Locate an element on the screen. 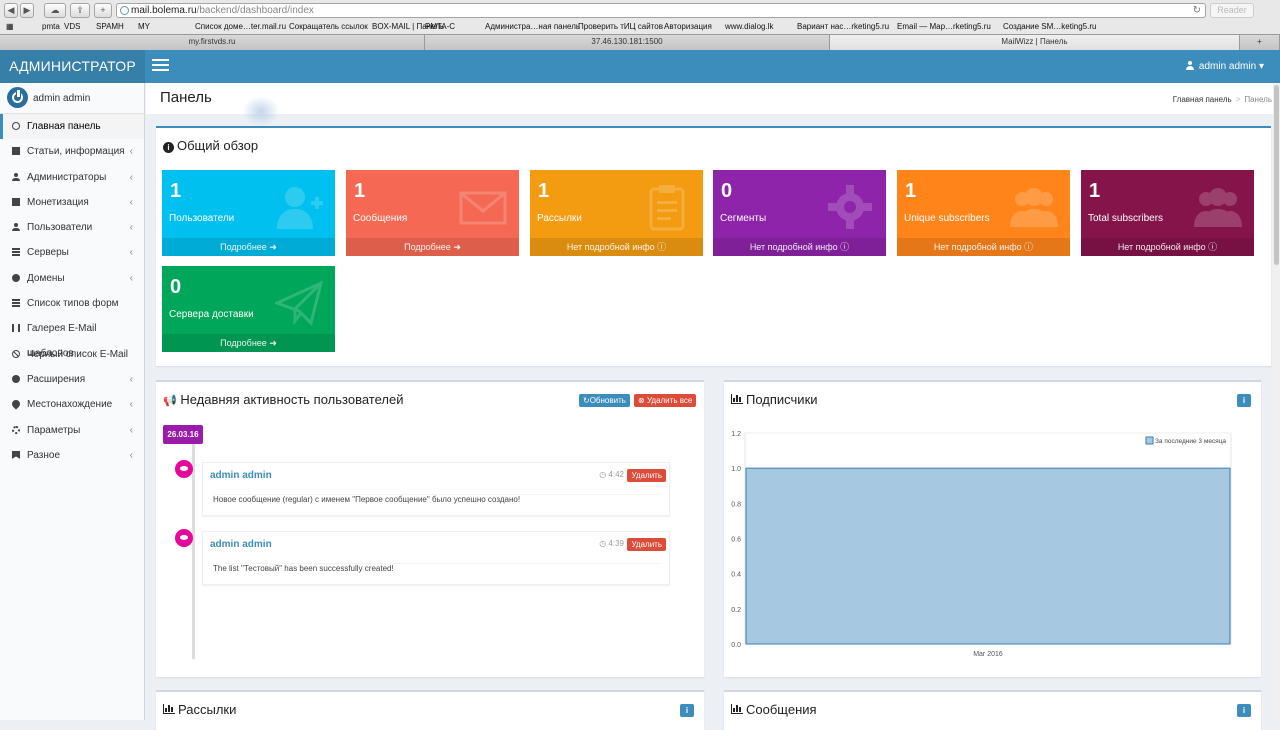  bar-chart-icon is located at coordinates (737, 709).